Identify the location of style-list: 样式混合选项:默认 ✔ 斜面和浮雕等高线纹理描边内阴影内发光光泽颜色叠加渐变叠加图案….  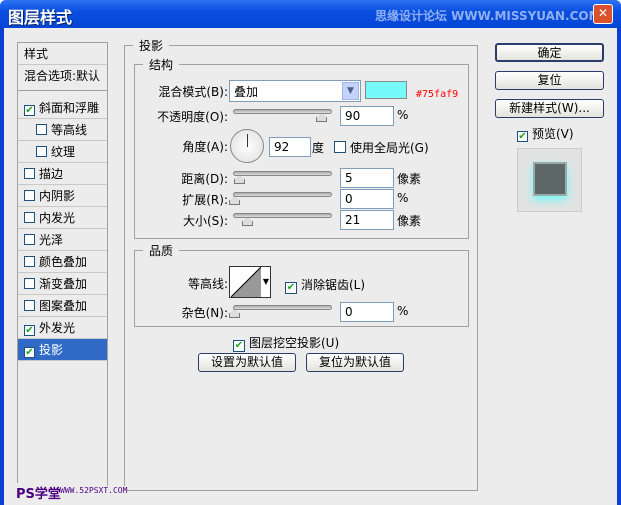
(62, 267).